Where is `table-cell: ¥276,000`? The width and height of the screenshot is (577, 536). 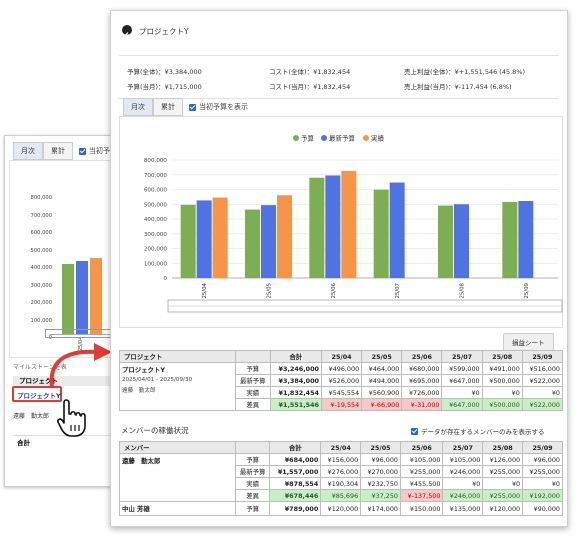 table-cell: ¥276,000 is located at coordinates (341, 471).